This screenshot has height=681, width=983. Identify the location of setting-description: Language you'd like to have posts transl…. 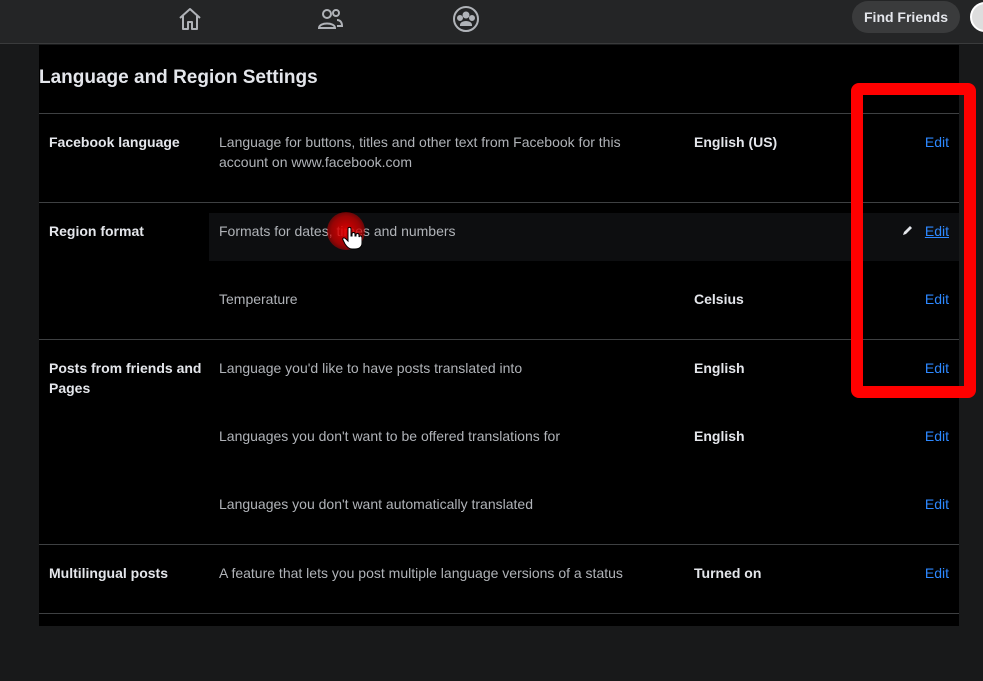
(371, 368).